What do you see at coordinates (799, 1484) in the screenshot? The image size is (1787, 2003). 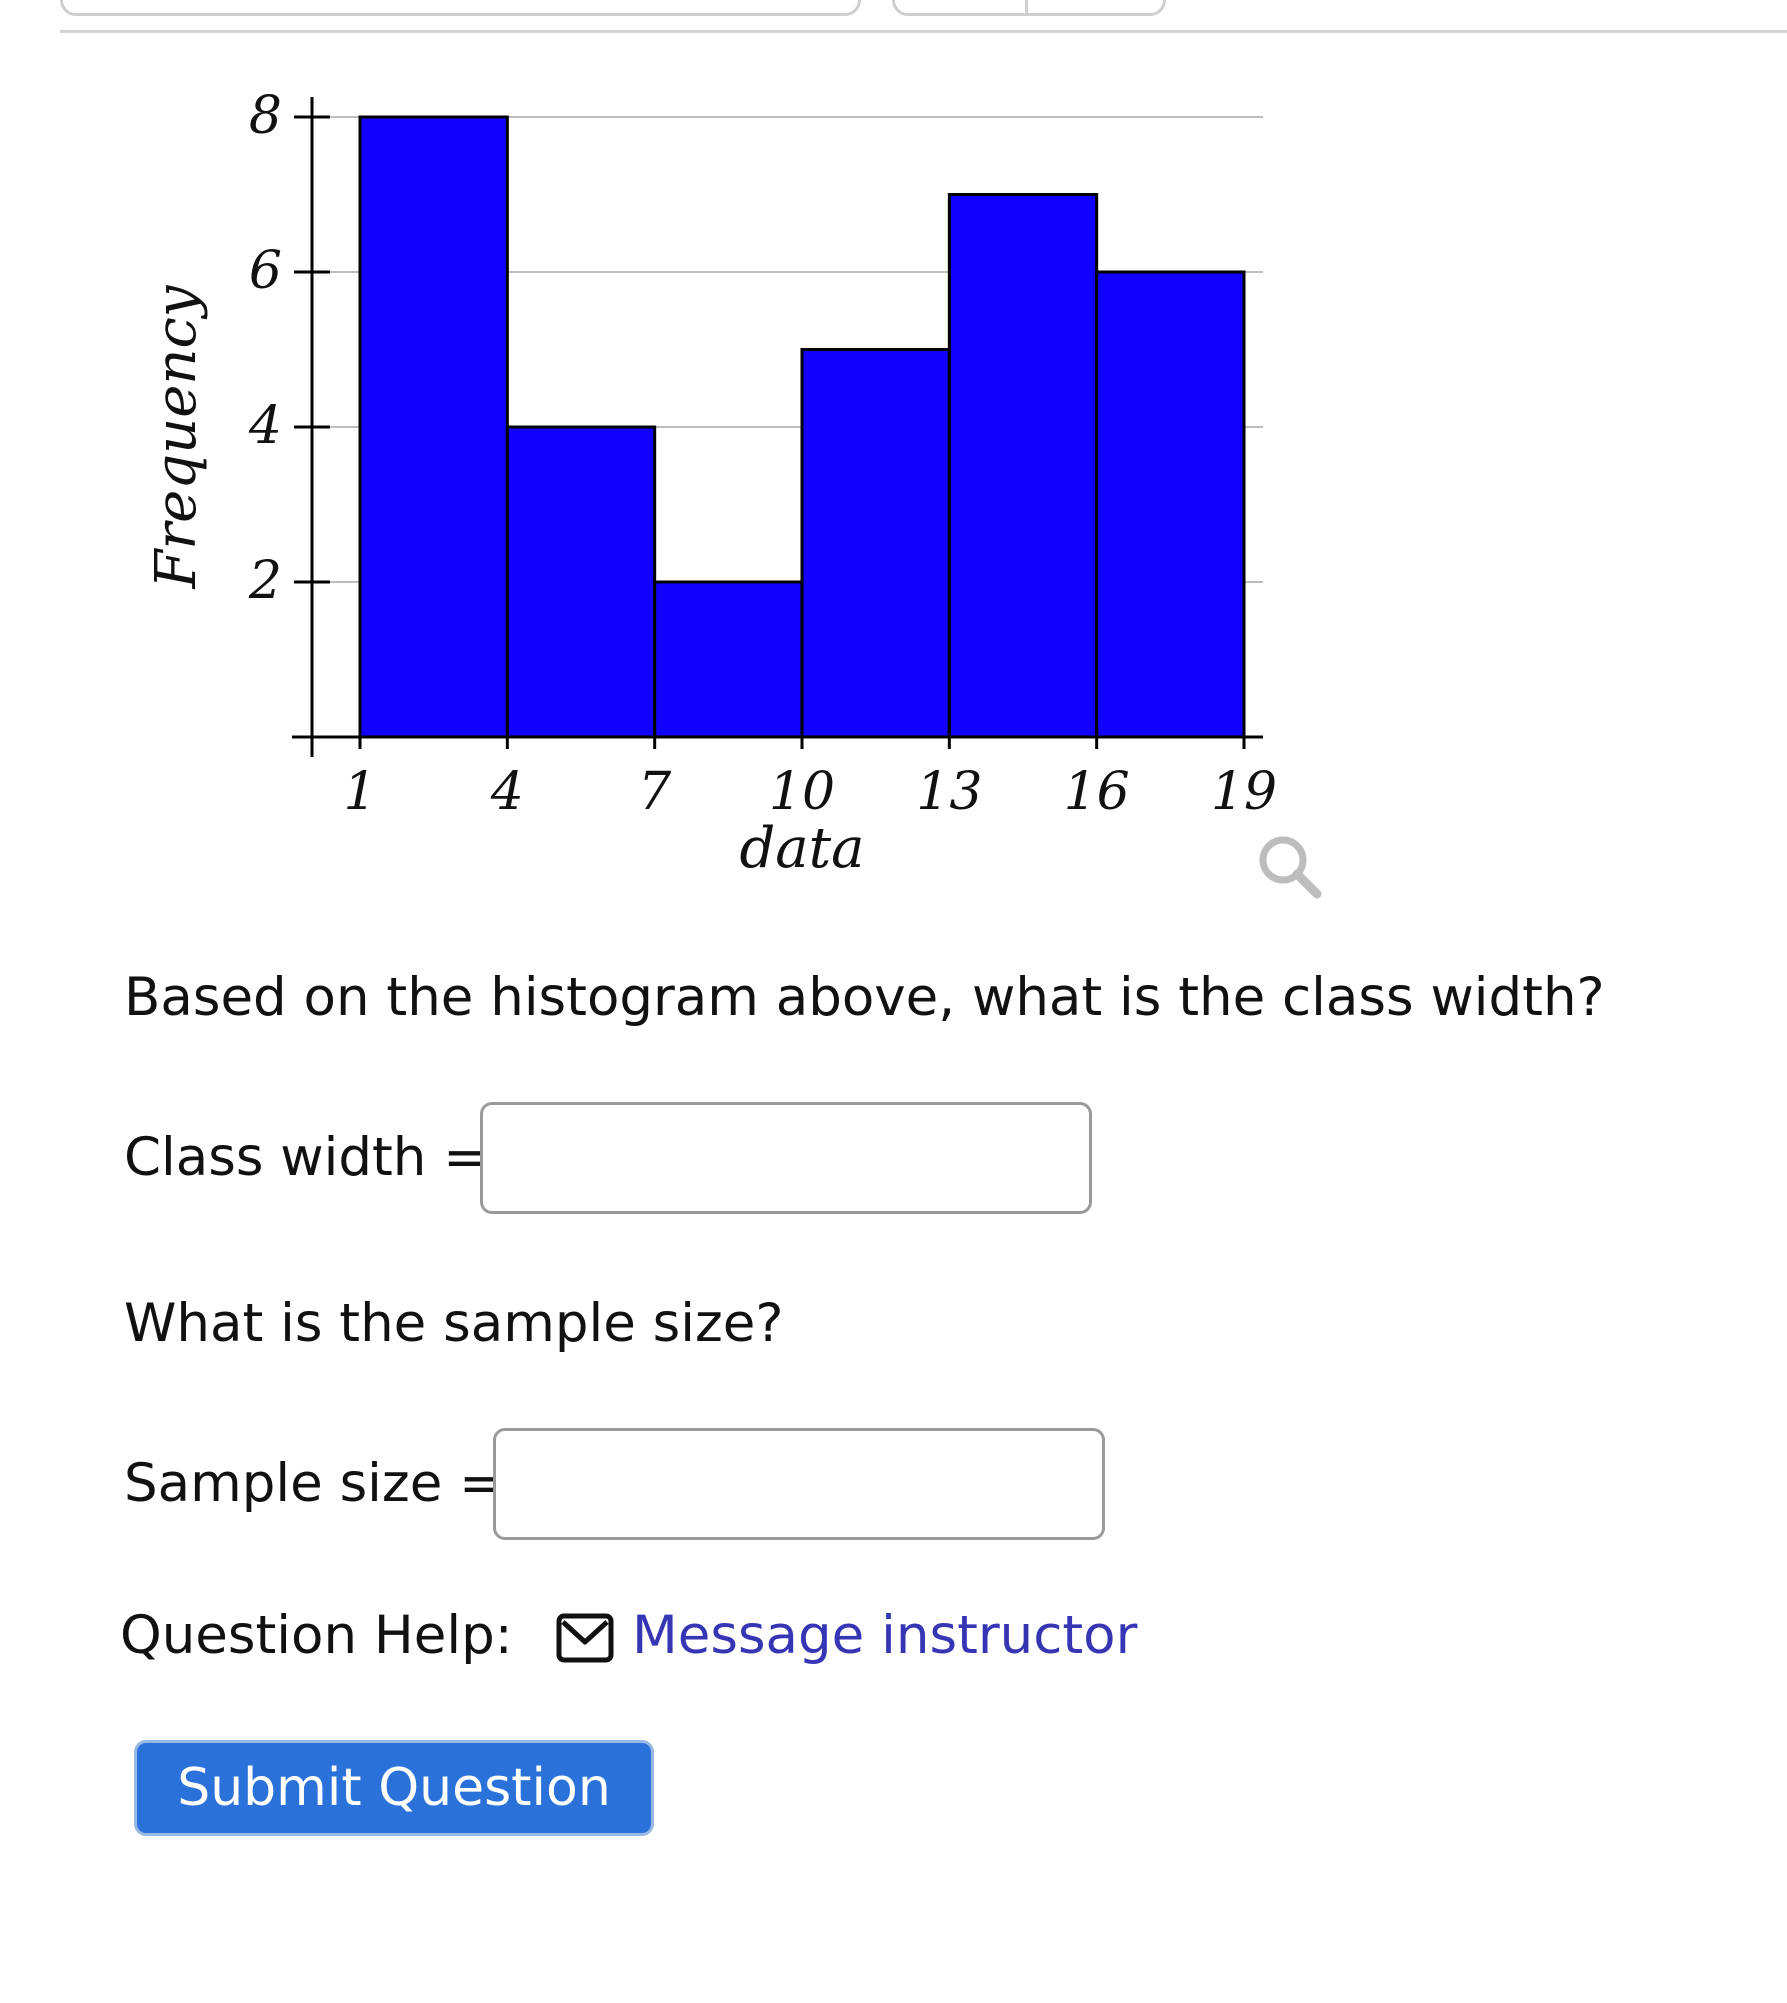 I see `sample-size-input` at bounding box center [799, 1484].